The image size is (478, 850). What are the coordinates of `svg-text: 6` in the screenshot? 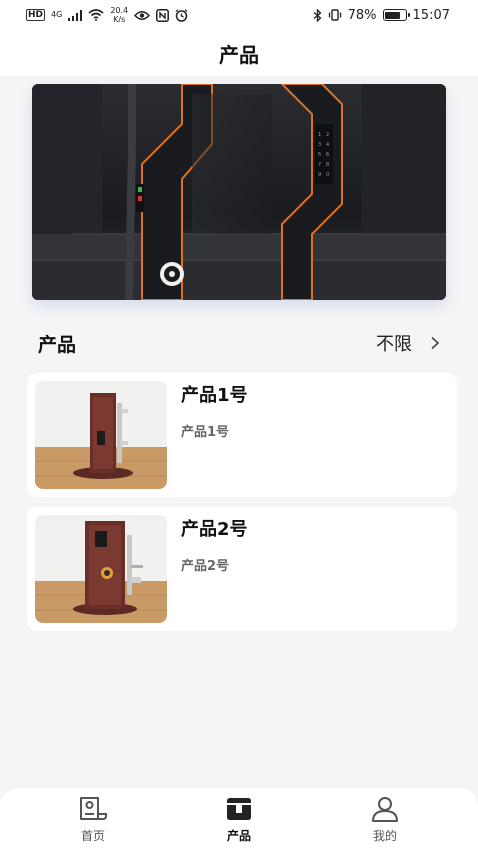 It's located at (327, 155).